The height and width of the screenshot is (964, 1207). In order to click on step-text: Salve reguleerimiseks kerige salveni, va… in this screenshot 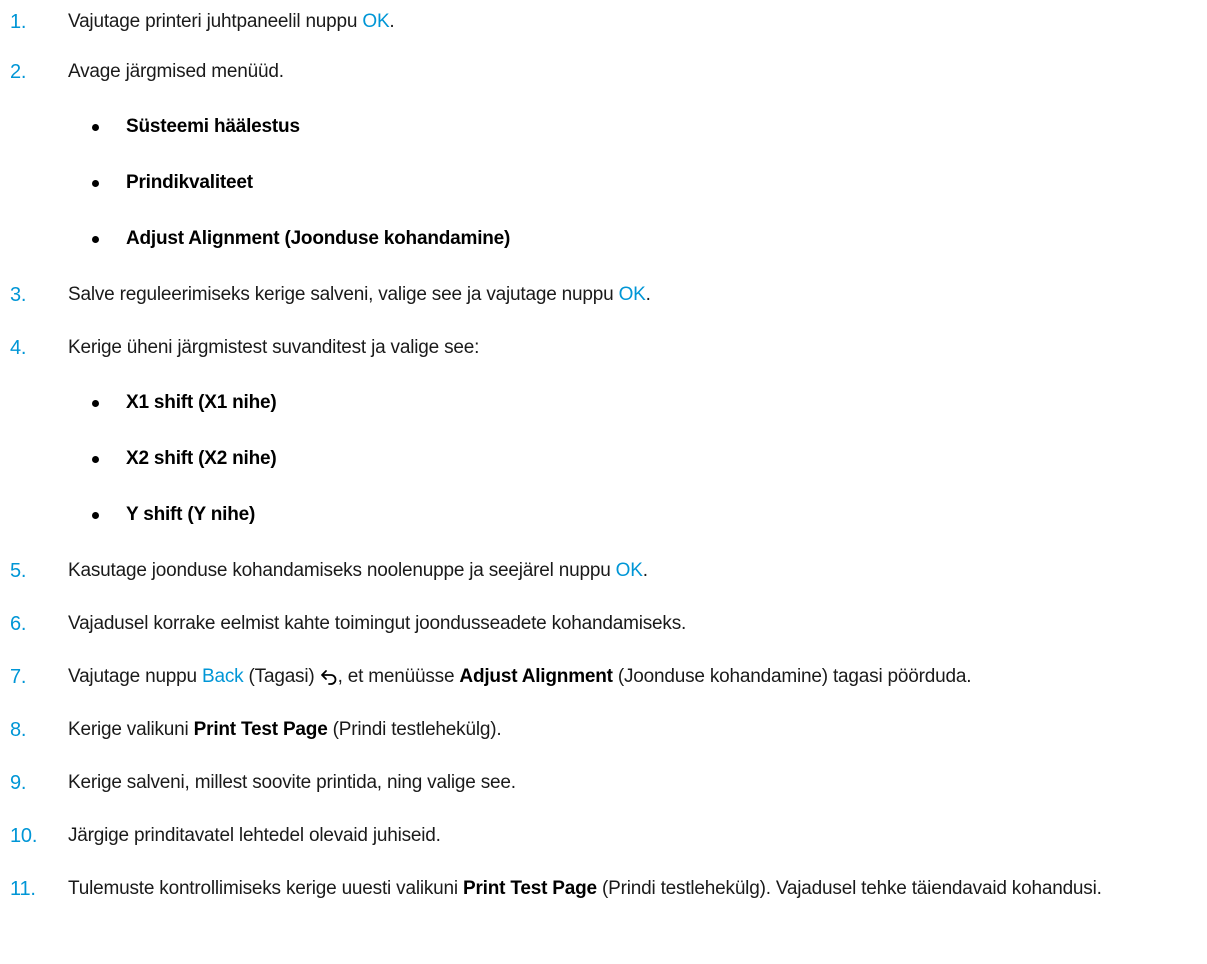, I will do `click(359, 294)`.